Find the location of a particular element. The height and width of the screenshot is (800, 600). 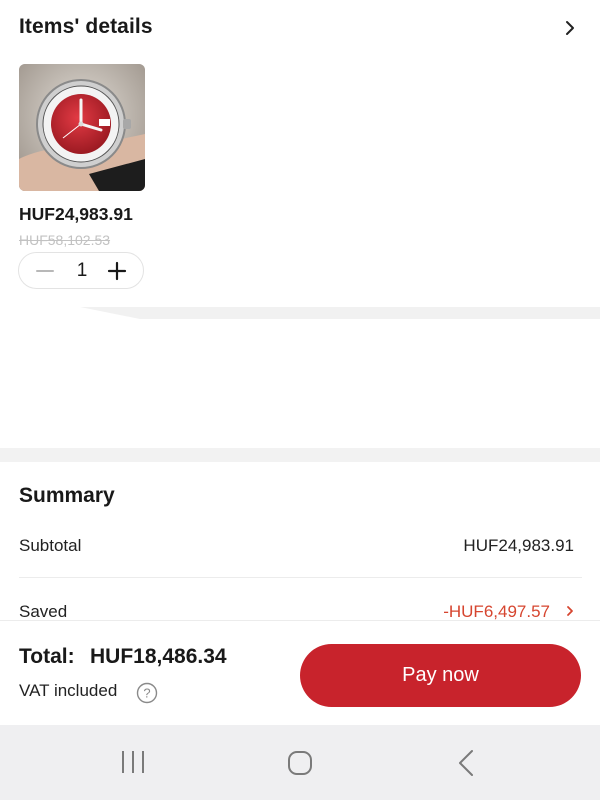

pay-now-button: Pay now is located at coordinates (440, 675).